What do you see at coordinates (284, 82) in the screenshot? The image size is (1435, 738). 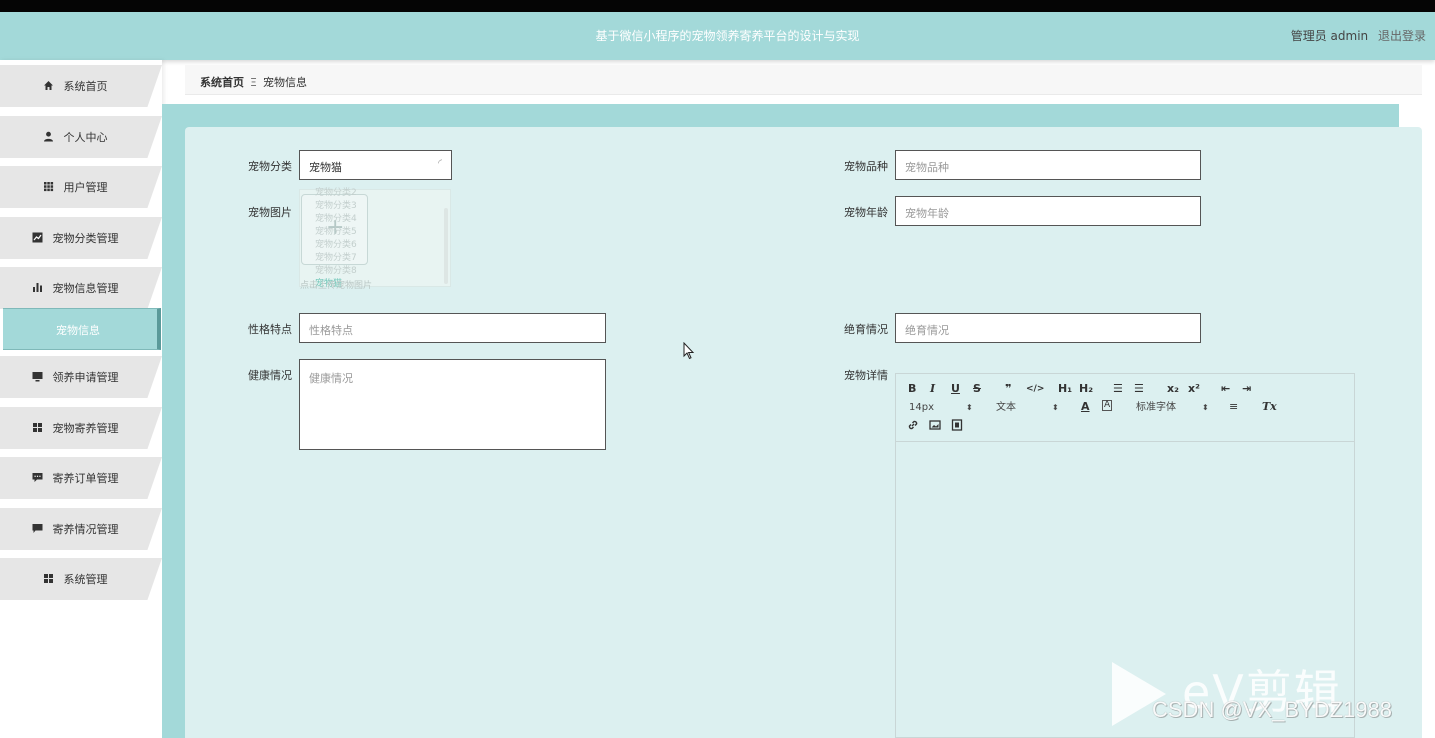 I see `breadcrumb-current: 宠物信息` at bounding box center [284, 82].